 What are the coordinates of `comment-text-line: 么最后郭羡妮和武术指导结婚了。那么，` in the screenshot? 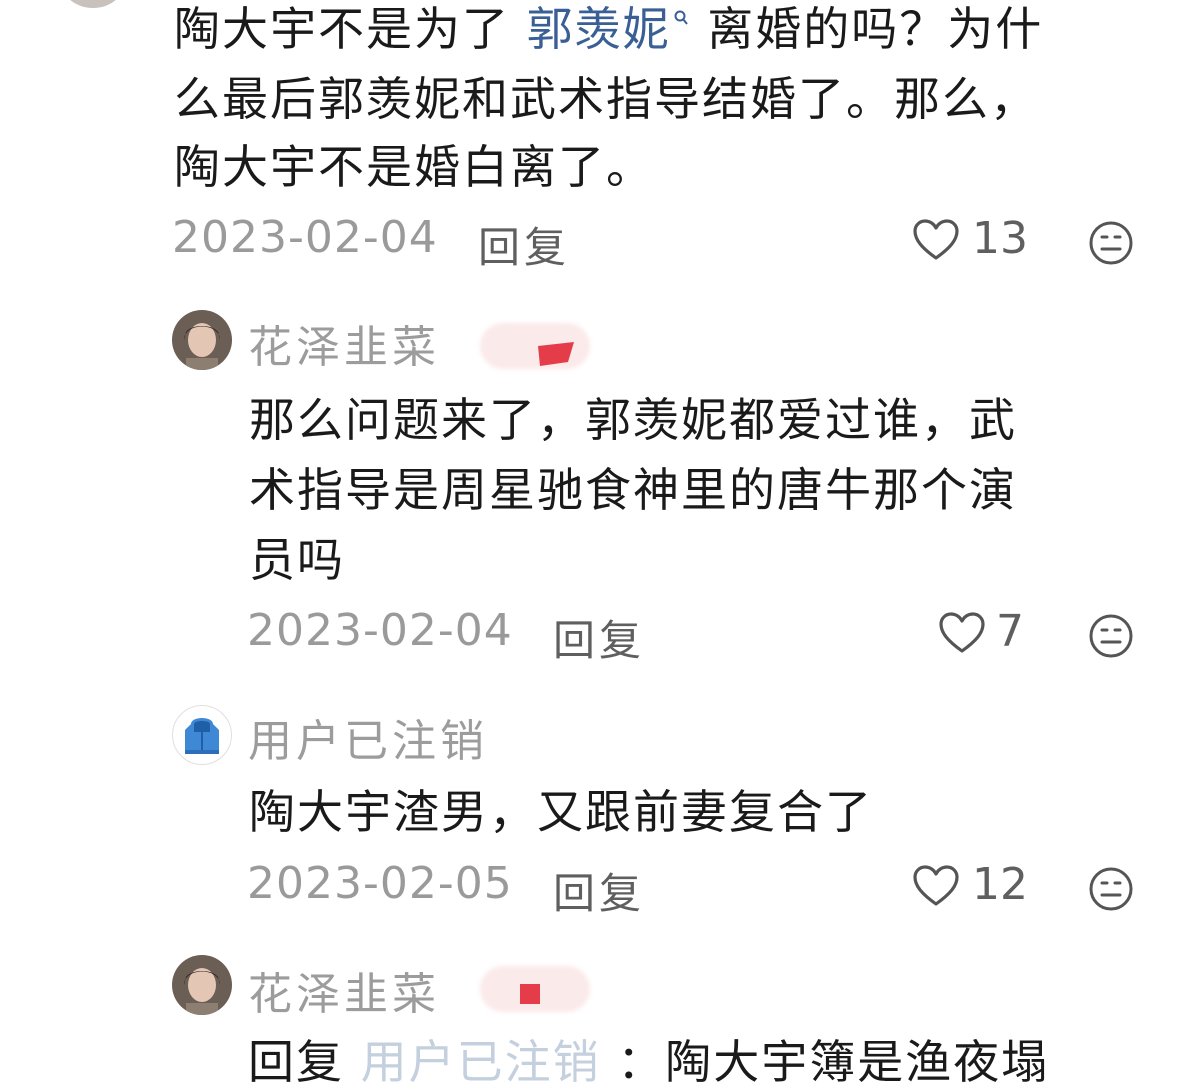 It's located at (606, 99).